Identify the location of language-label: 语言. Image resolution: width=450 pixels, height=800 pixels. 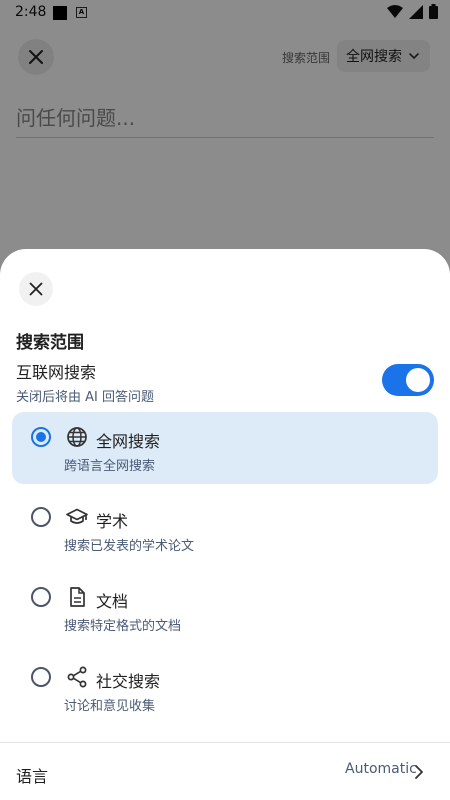
(32, 776).